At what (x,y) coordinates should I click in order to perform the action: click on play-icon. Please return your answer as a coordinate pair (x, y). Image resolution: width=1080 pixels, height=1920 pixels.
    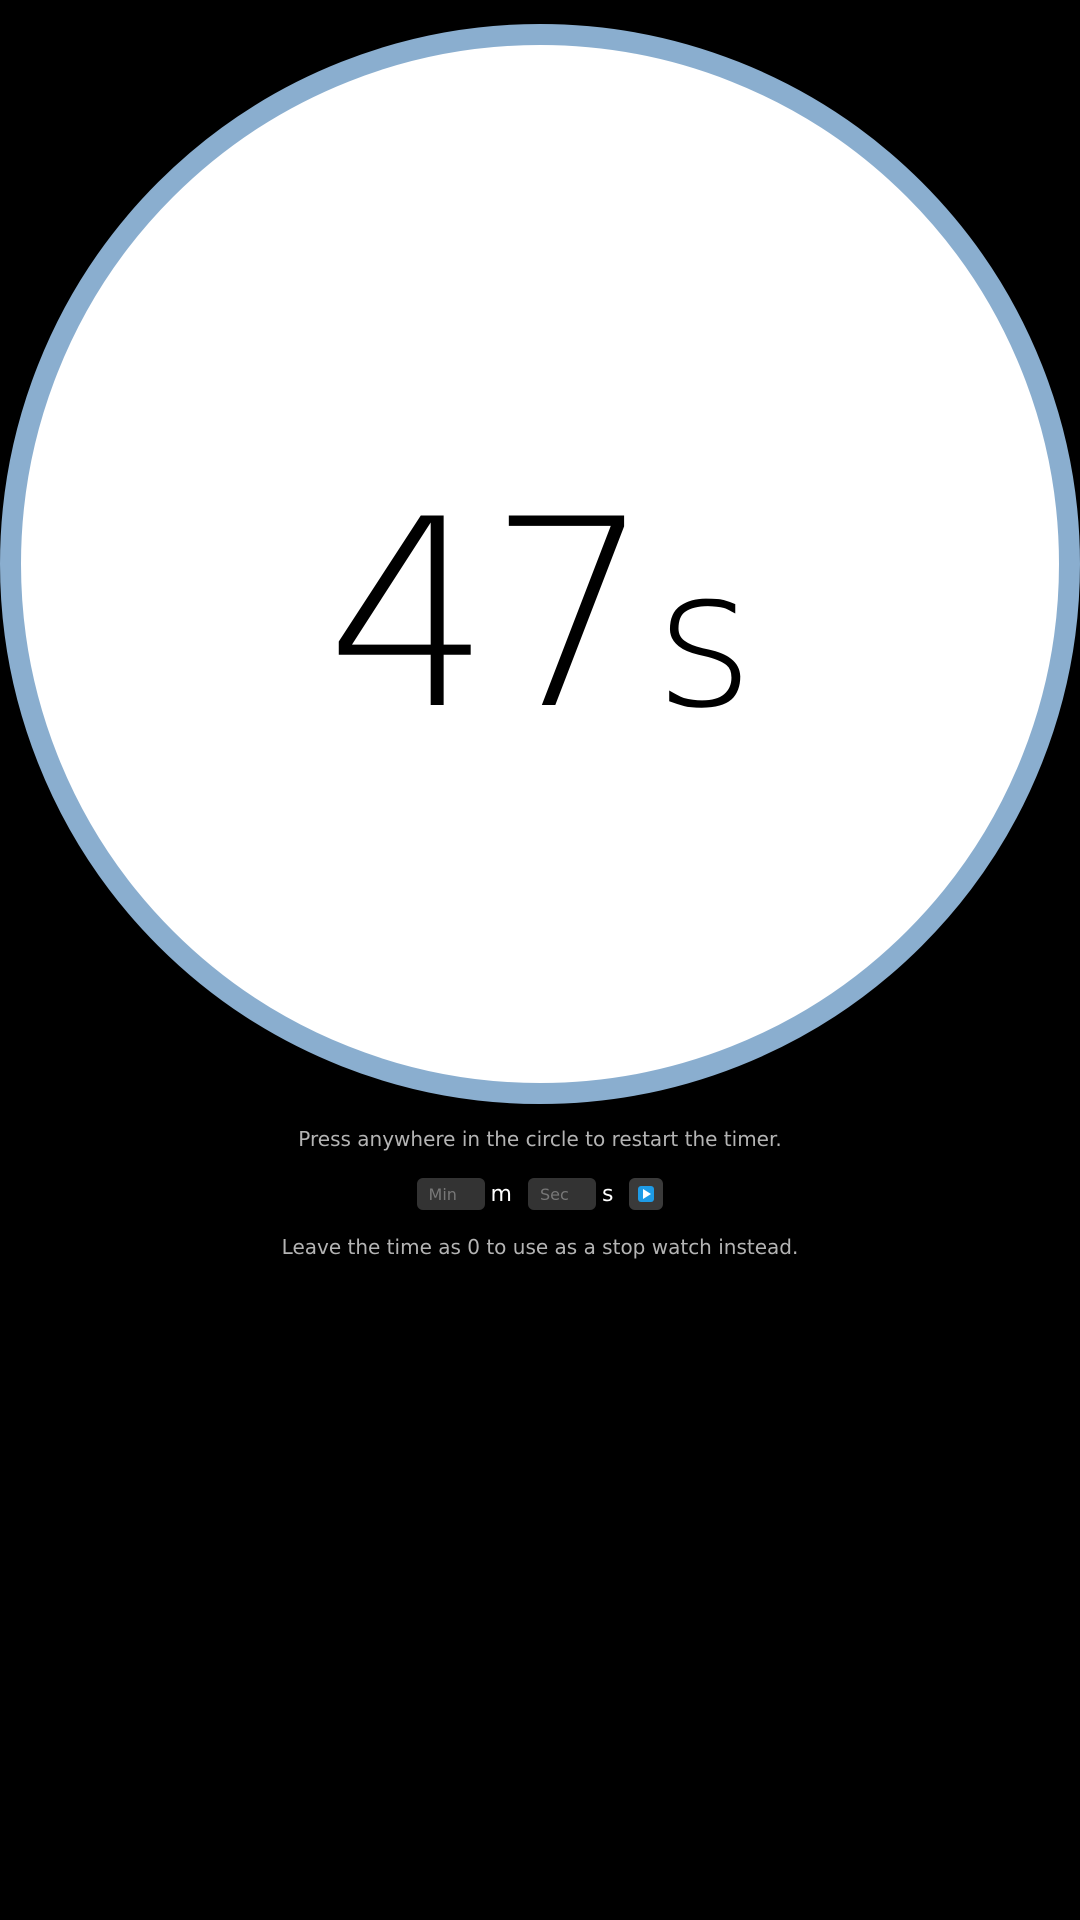
    Looking at the image, I should click on (646, 1194).